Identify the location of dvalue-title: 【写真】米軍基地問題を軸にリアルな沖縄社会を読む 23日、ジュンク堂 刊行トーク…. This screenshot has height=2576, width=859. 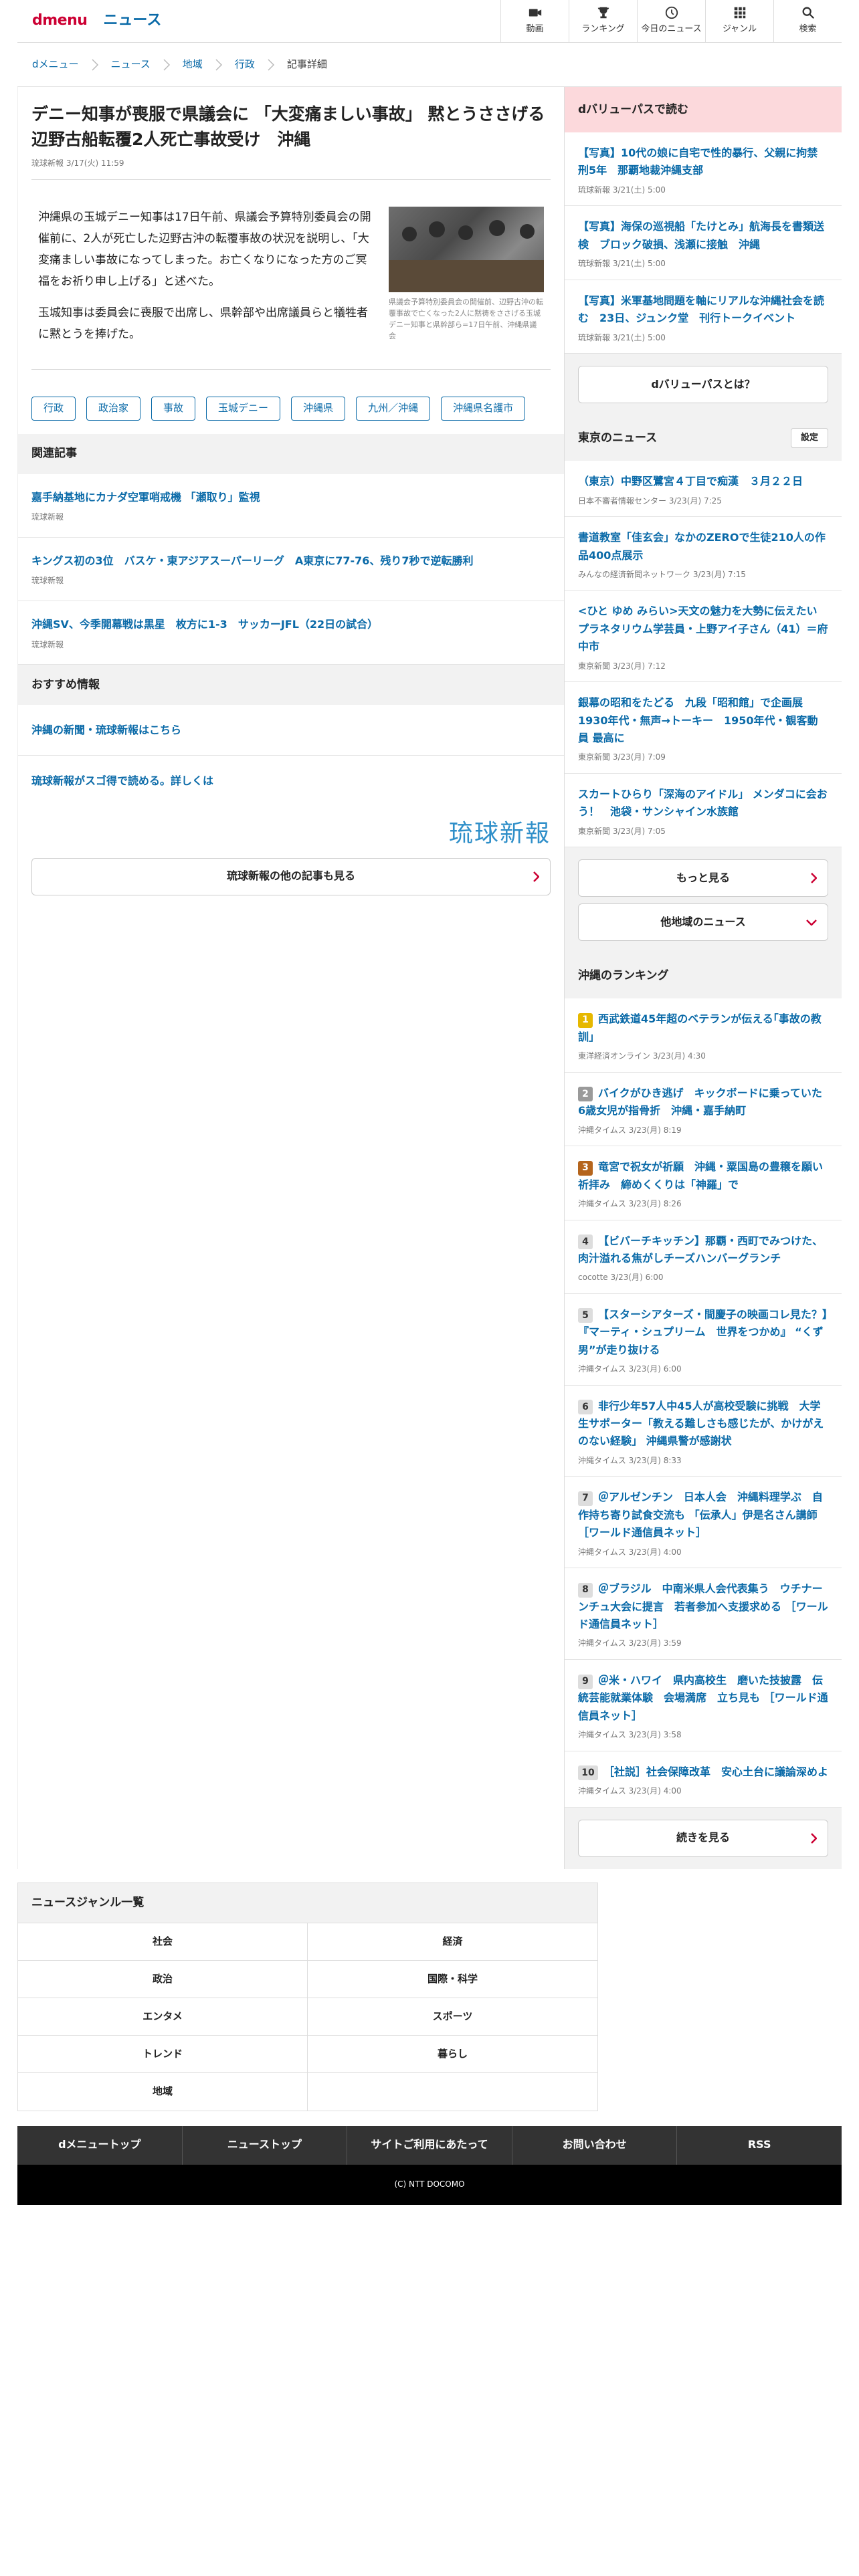
(703, 310).